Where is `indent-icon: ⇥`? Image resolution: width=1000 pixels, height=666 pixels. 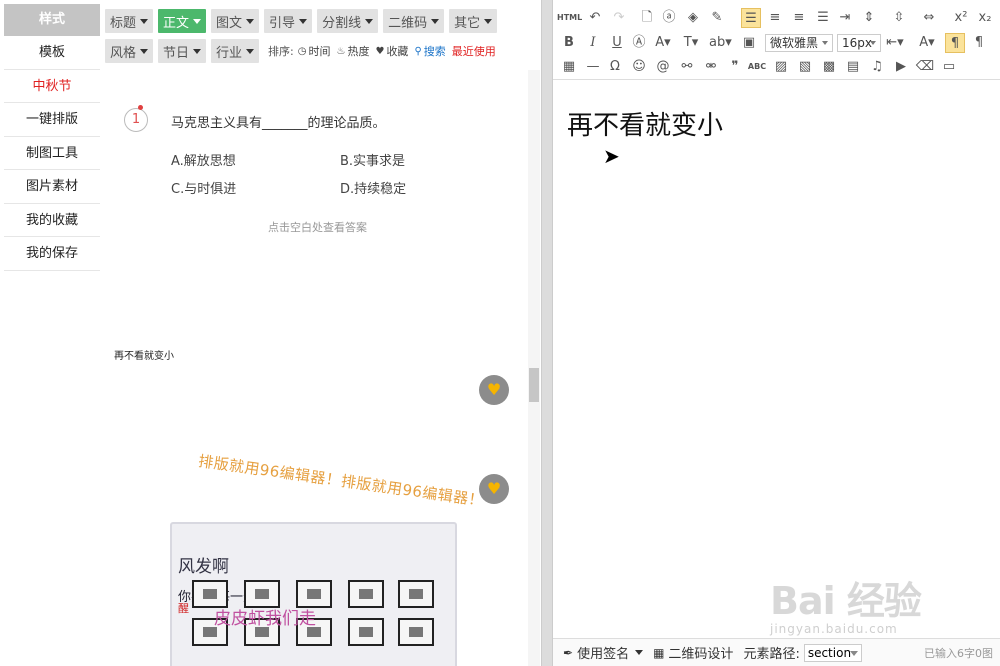
indent-icon: ⇥ is located at coordinates (845, 18).